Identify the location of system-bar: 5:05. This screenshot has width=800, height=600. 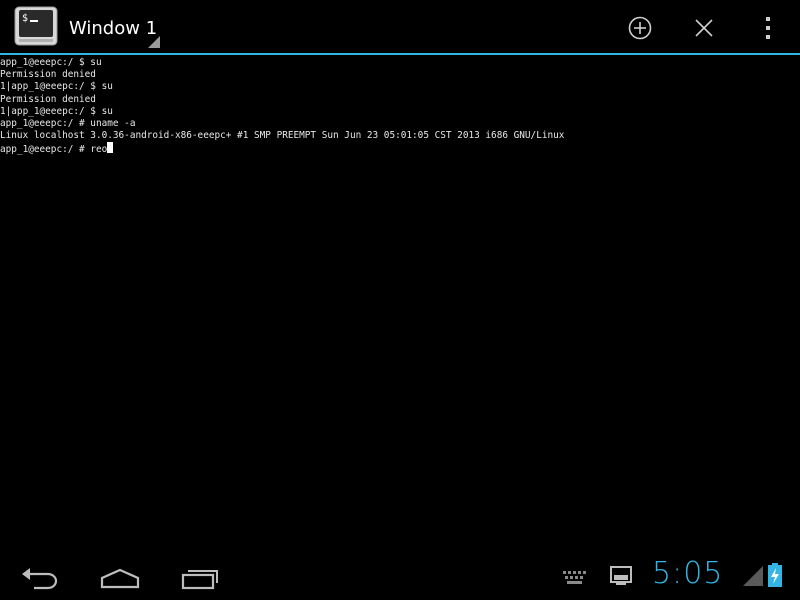
(400, 576).